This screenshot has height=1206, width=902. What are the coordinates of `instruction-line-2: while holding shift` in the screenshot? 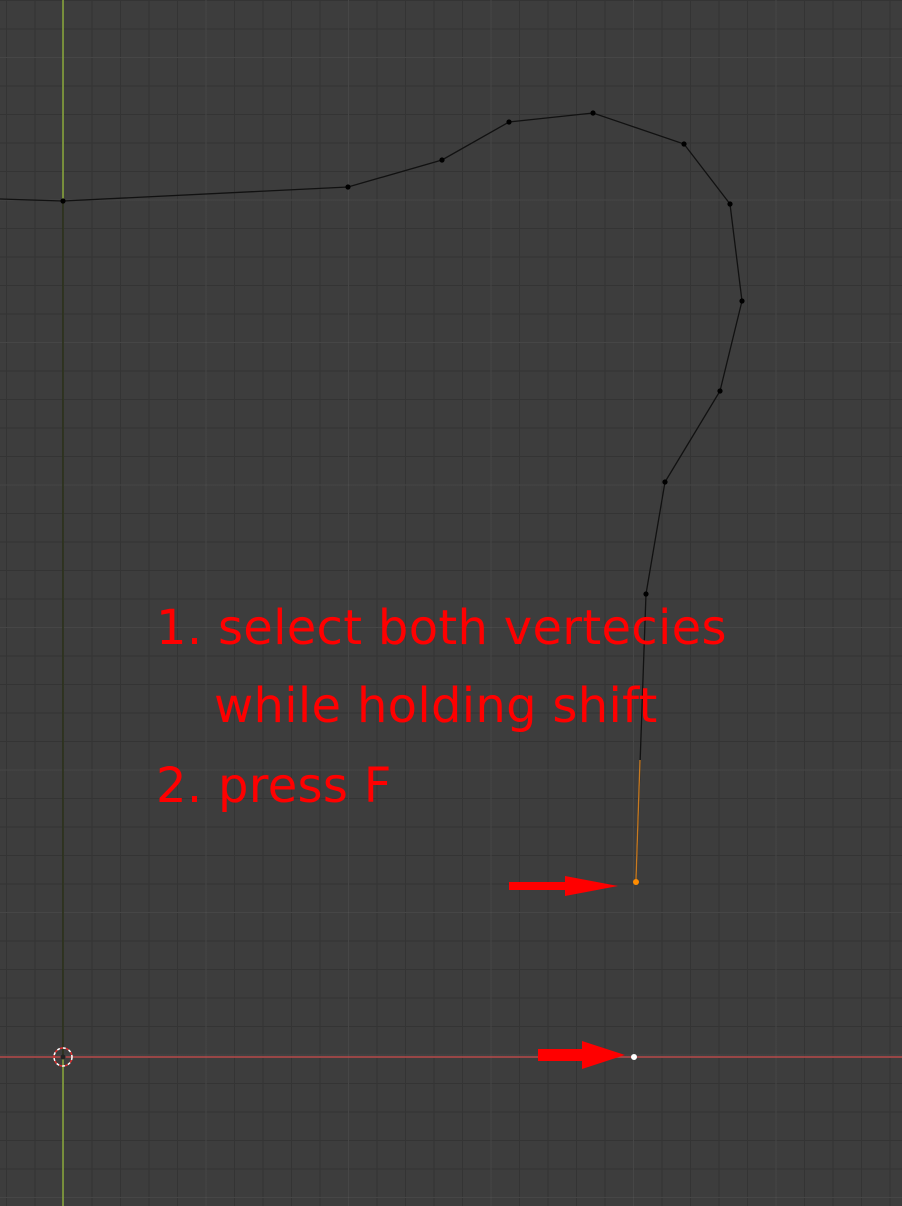 It's located at (436, 706).